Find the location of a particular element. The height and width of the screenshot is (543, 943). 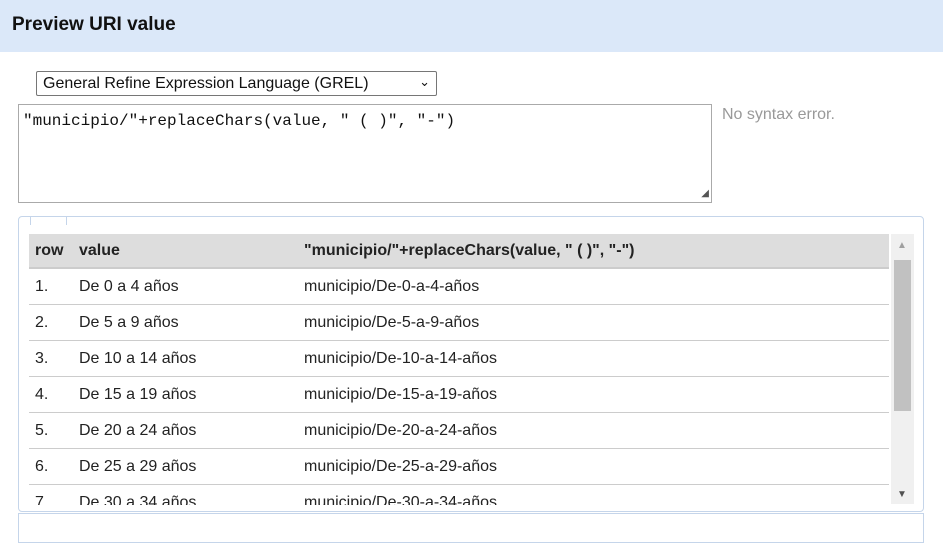

row-value: De 5 a 9 años is located at coordinates (129, 322).